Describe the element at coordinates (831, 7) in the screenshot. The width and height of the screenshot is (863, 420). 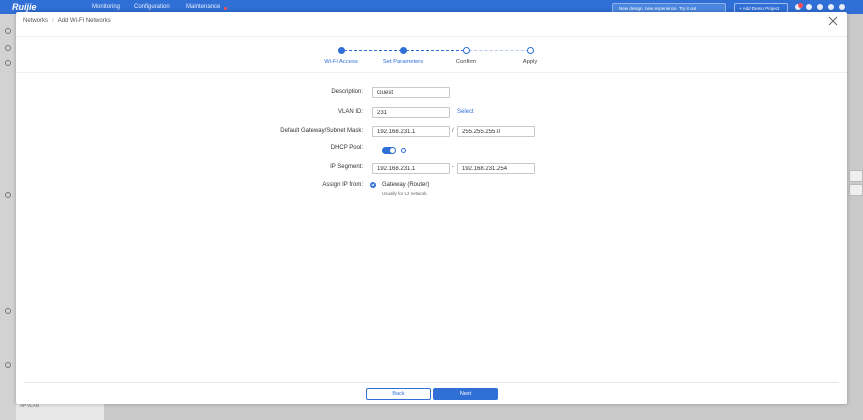
I see `settings-icon` at that location.